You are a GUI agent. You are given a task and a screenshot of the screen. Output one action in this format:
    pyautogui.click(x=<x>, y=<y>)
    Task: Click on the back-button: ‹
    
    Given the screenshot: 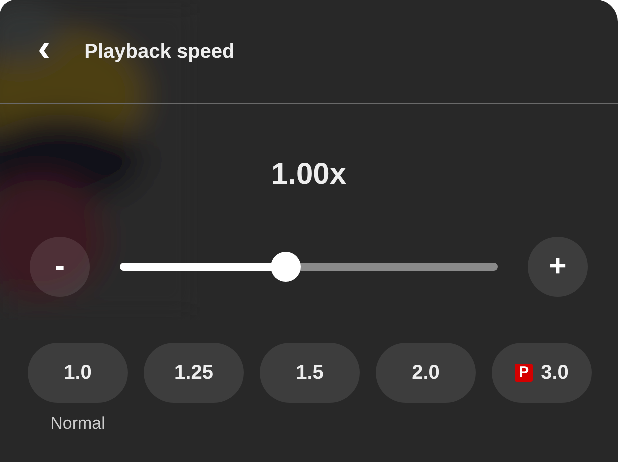 What is the action you would take?
    pyautogui.click(x=44, y=52)
    